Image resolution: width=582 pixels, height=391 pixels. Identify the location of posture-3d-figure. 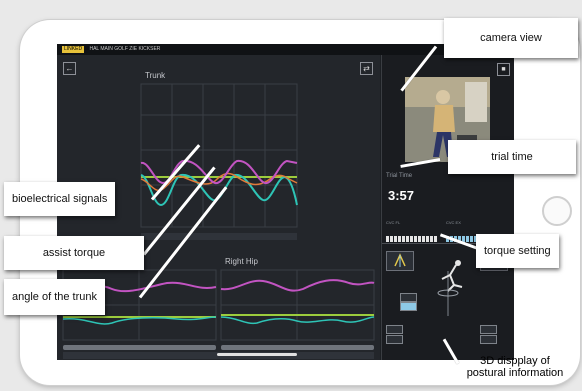
(450, 288).